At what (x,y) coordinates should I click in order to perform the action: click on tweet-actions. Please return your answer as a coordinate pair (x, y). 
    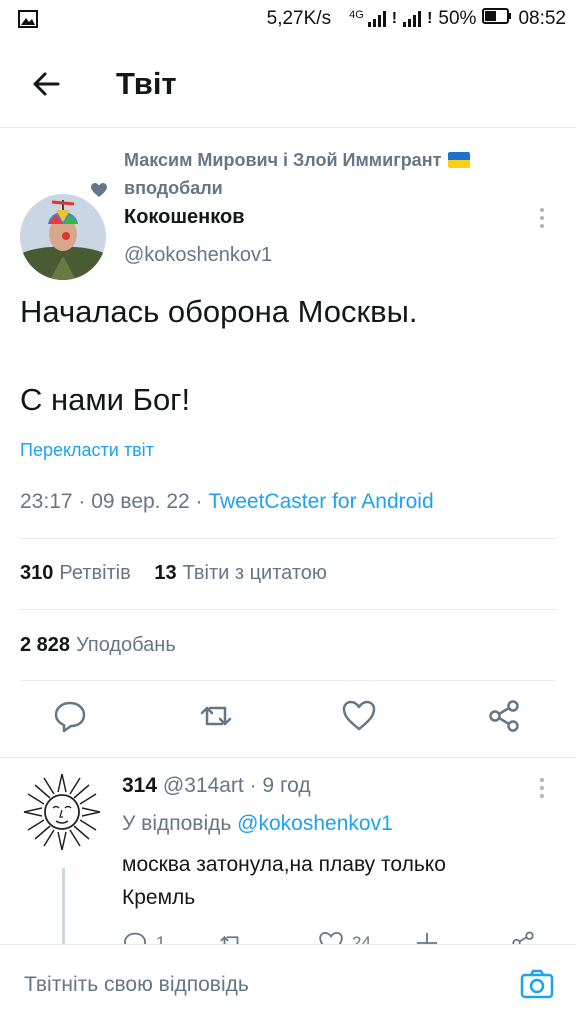
    Looking at the image, I should click on (288, 720).